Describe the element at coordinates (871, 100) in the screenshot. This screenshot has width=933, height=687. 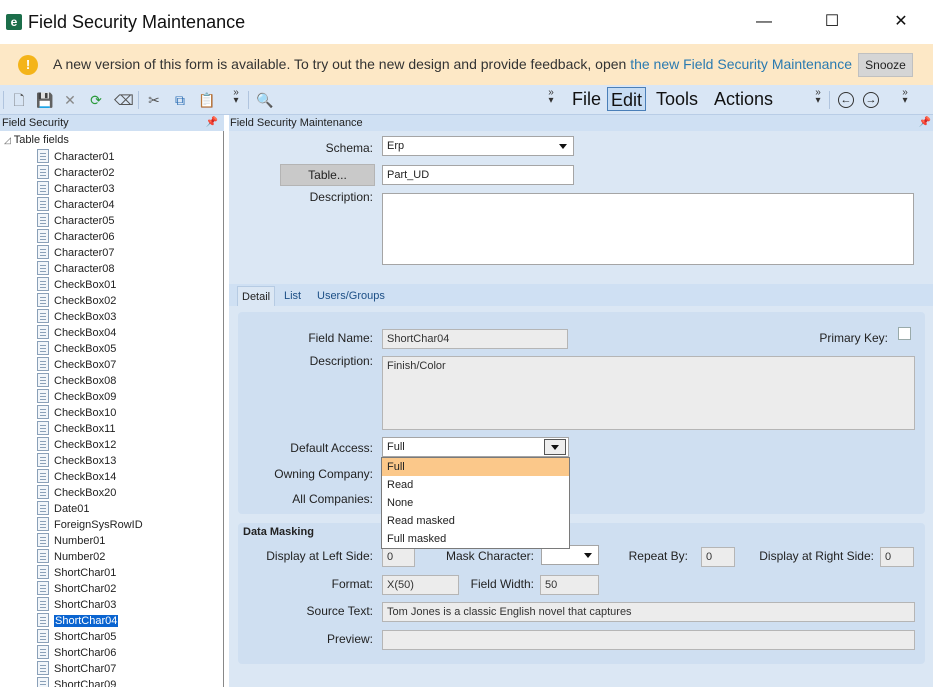
I see `forward-icon: →` at that location.